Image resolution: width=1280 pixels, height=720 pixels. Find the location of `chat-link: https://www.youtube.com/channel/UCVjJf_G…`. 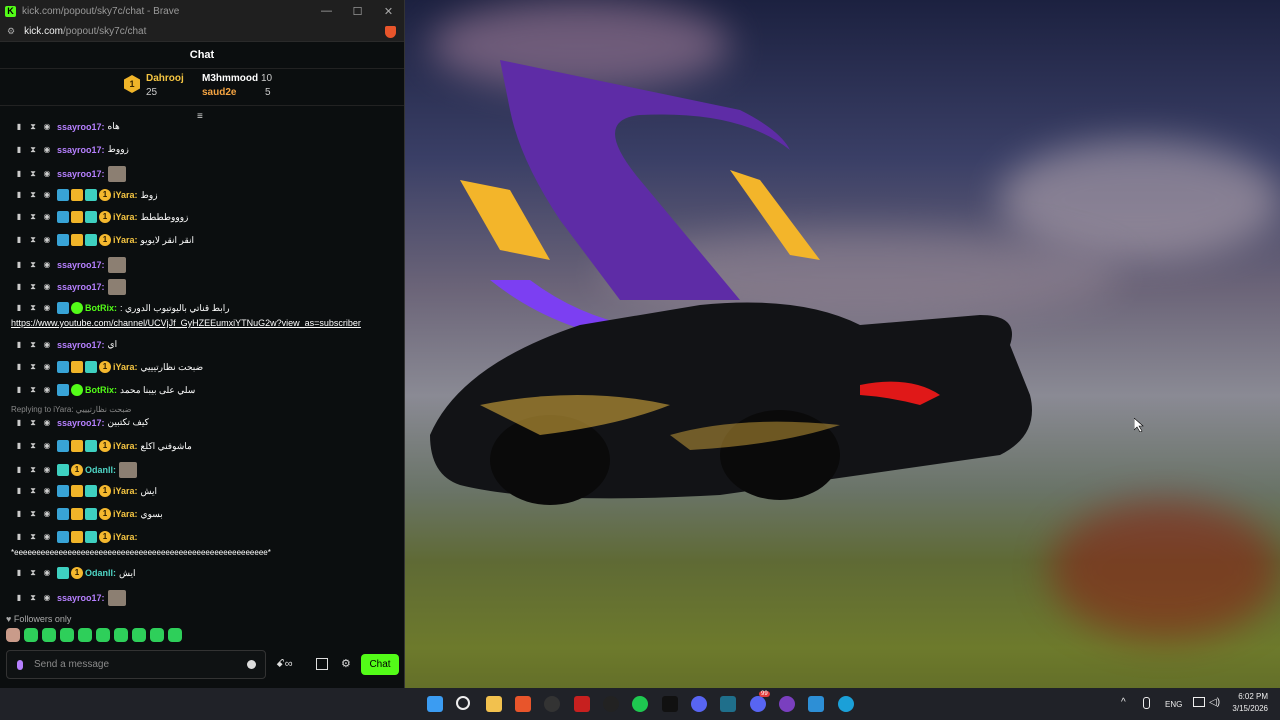

chat-link: https://www.youtube.com/channel/UCVjJf_G… is located at coordinates (186, 323).